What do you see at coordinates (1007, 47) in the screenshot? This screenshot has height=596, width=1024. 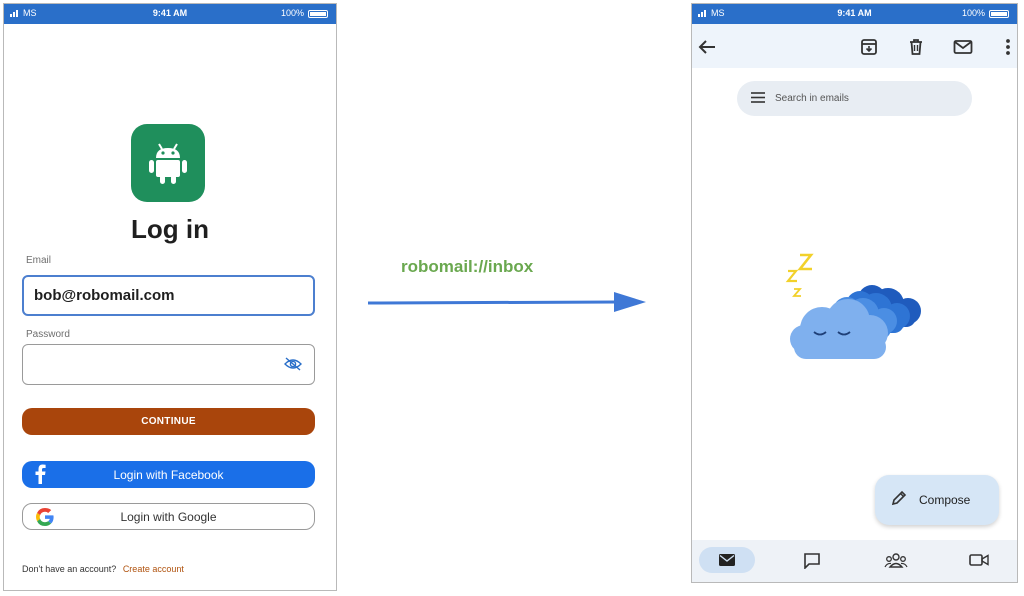 I see `more-vert-icon` at bounding box center [1007, 47].